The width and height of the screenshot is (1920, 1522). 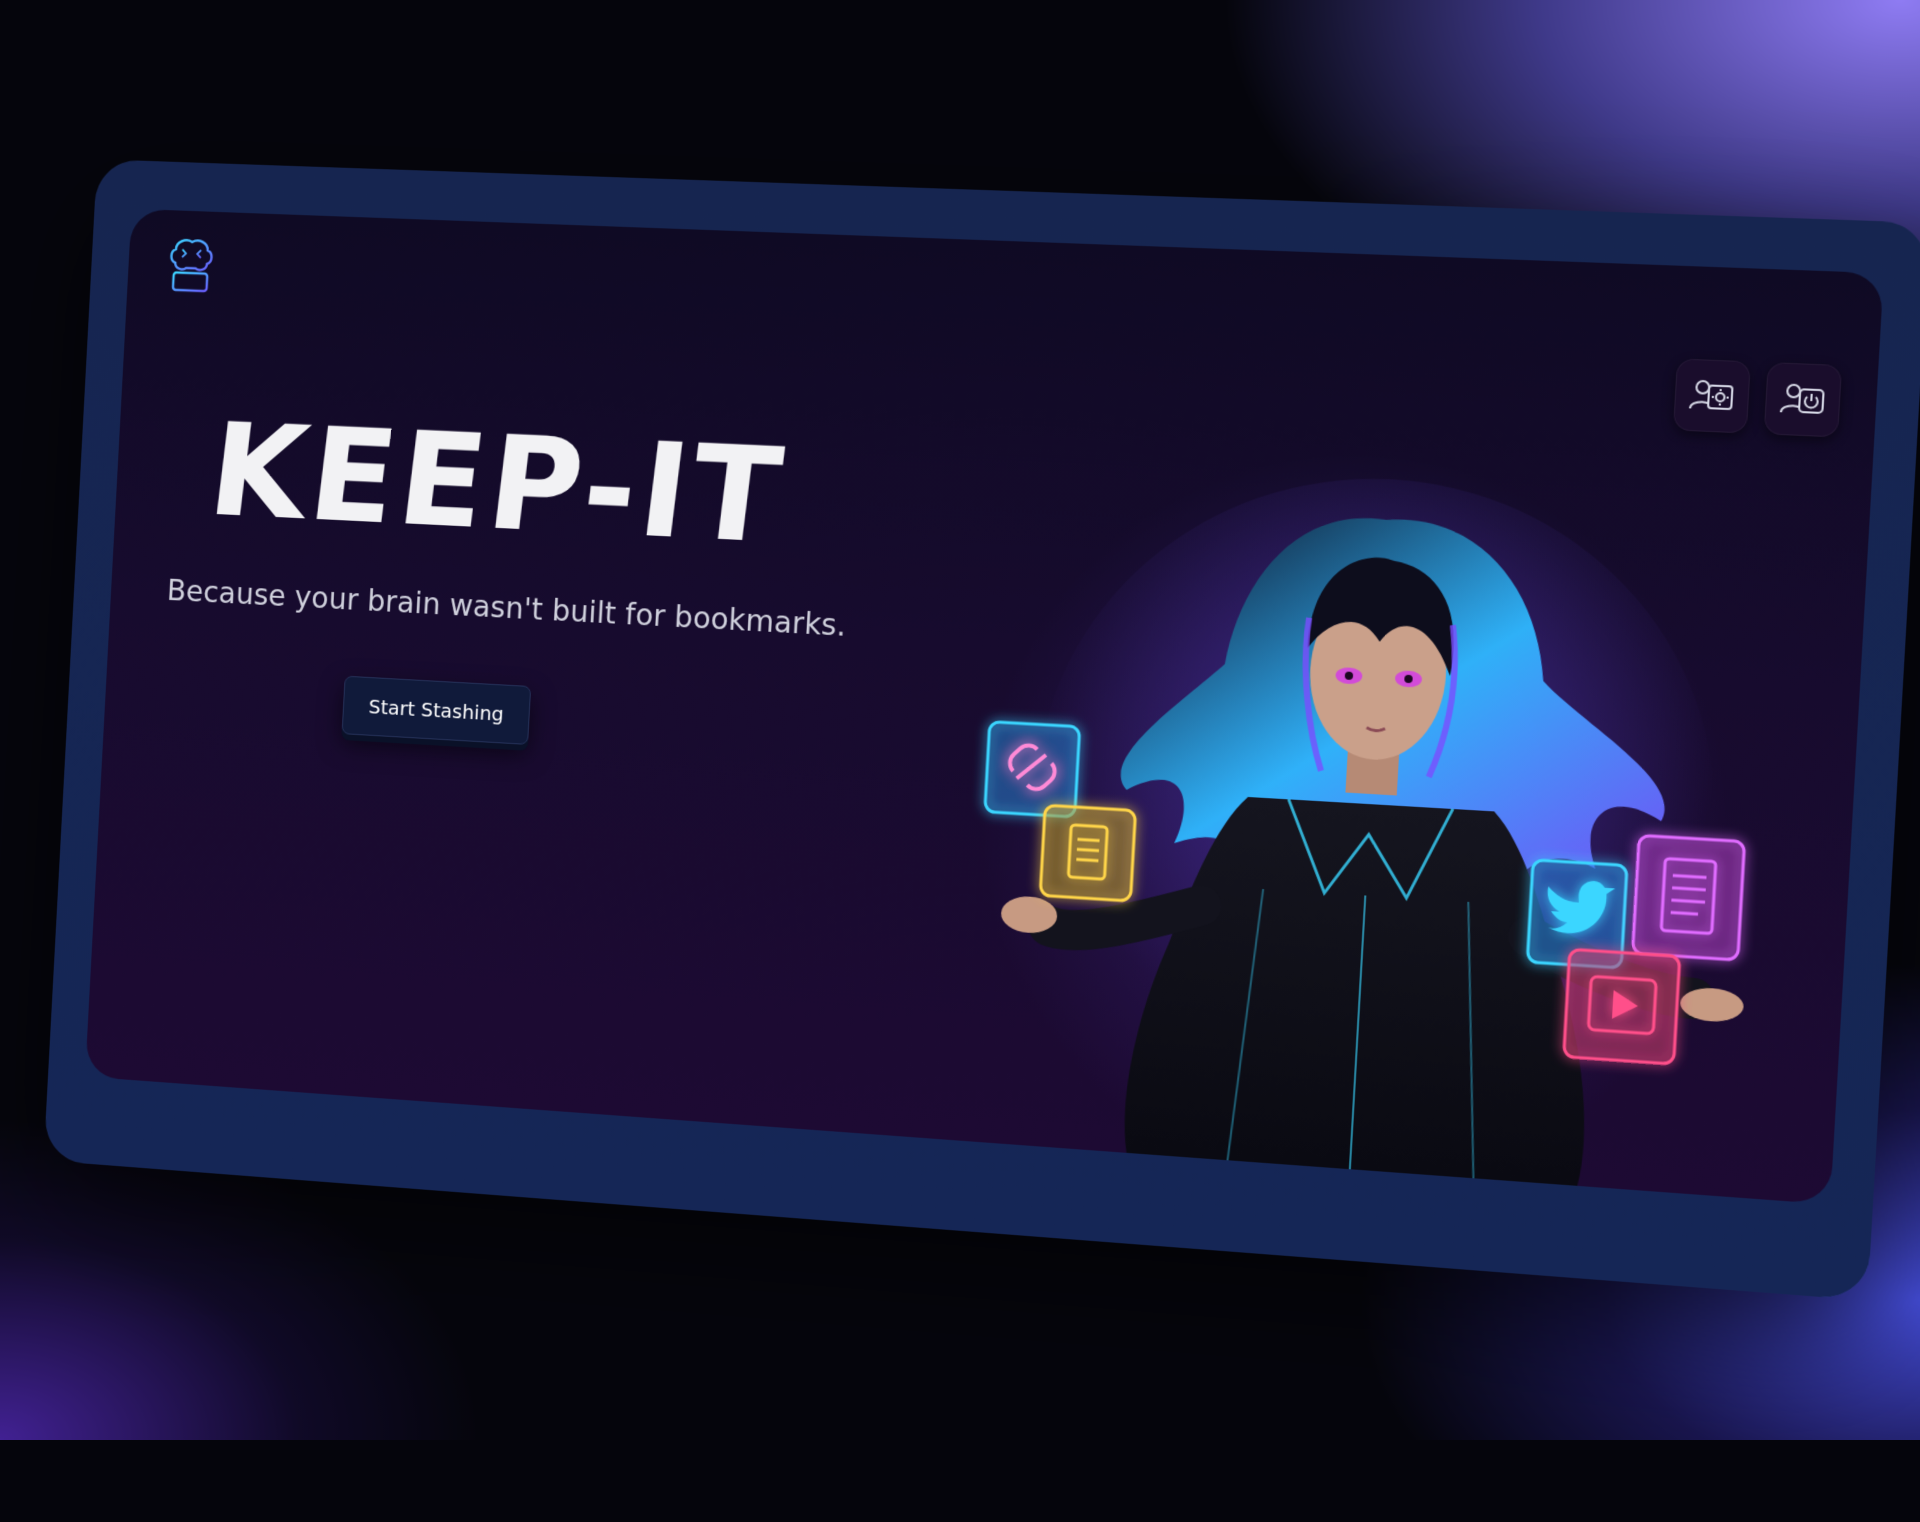 I want to click on user-logout-button, so click(x=1803, y=399).